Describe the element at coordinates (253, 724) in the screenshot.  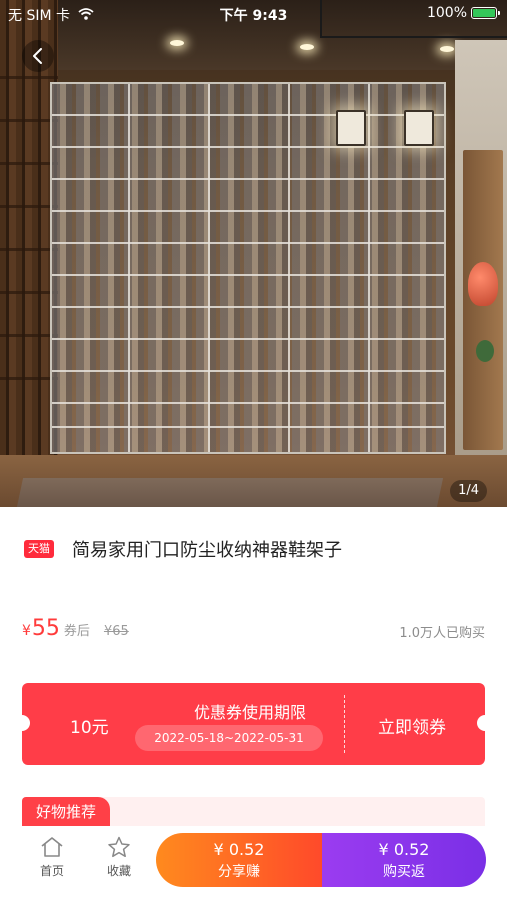
I see `coupon-card: 10元 优惠券使用期限 2022-05-18~2022-05-31 立即领券` at that location.